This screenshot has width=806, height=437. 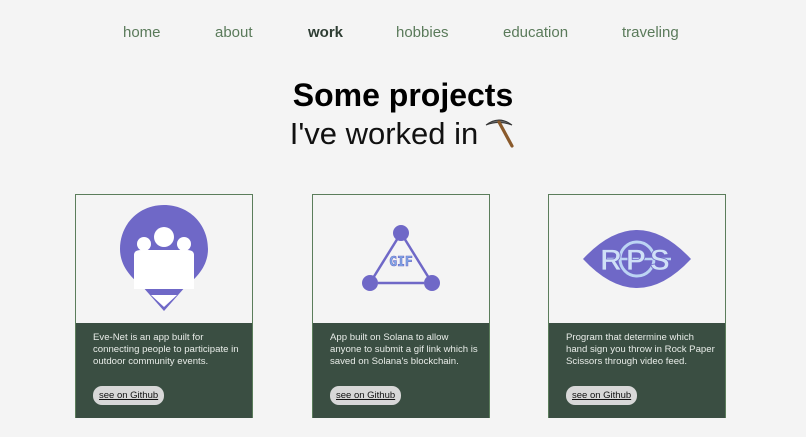 What do you see at coordinates (535, 32) in the screenshot?
I see `nav-education: education` at bounding box center [535, 32].